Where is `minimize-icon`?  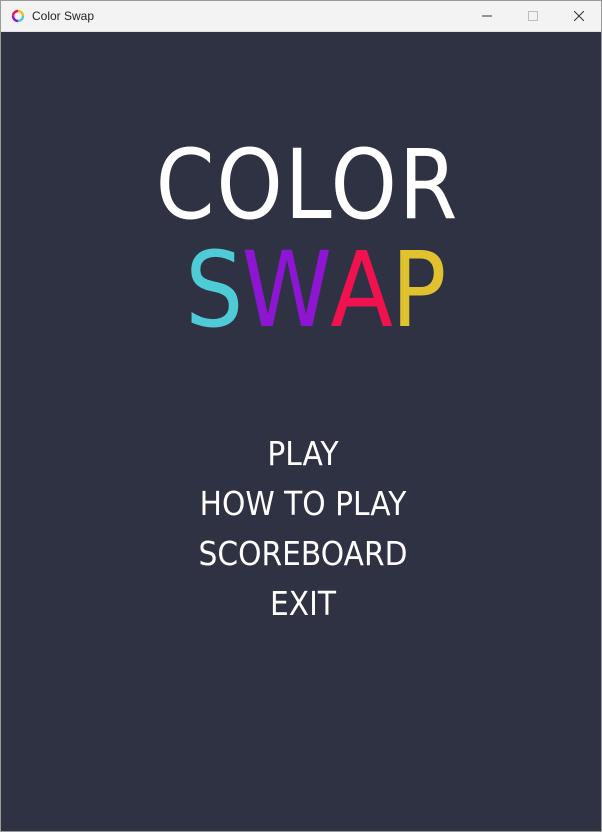 minimize-icon is located at coordinates (487, 16).